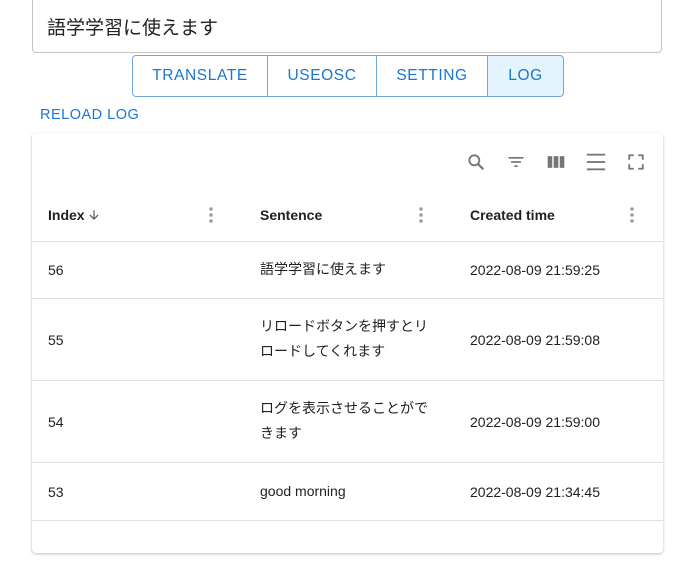 The image size is (677, 561). I want to click on sort-descending-icon, so click(94, 215).